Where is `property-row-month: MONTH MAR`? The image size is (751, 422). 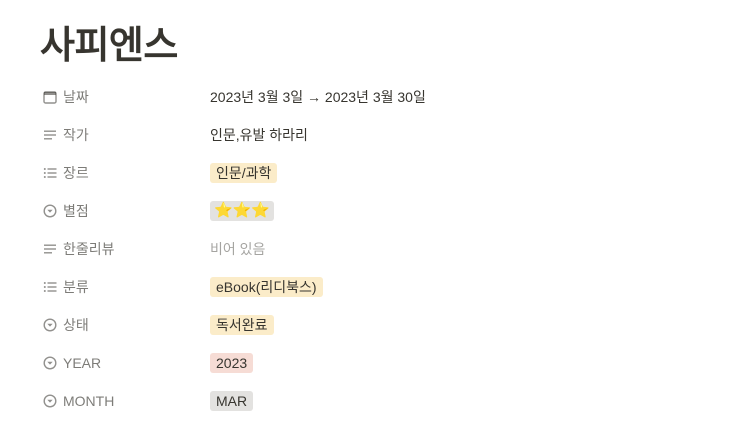 property-row-month: MONTH MAR is located at coordinates (380, 401).